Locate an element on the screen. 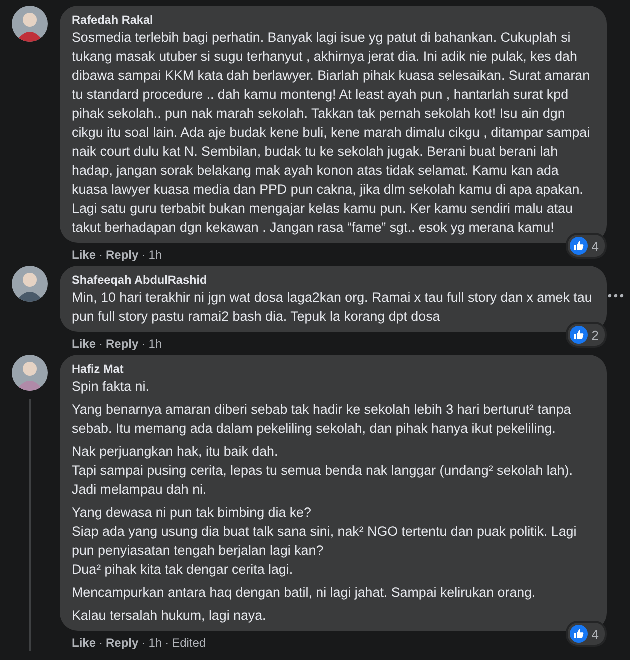 This screenshot has height=660, width=630. meta-text: Edited is located at coordinates (189, 643).